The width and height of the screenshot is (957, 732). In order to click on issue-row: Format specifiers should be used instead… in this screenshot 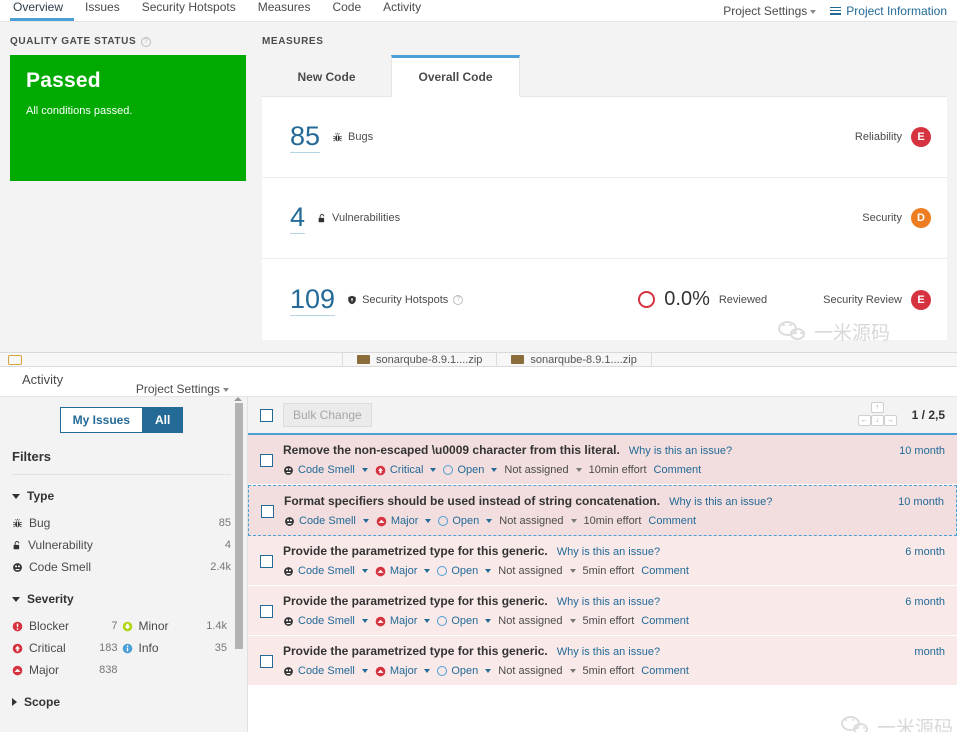, I will do `click(602, 510)`.